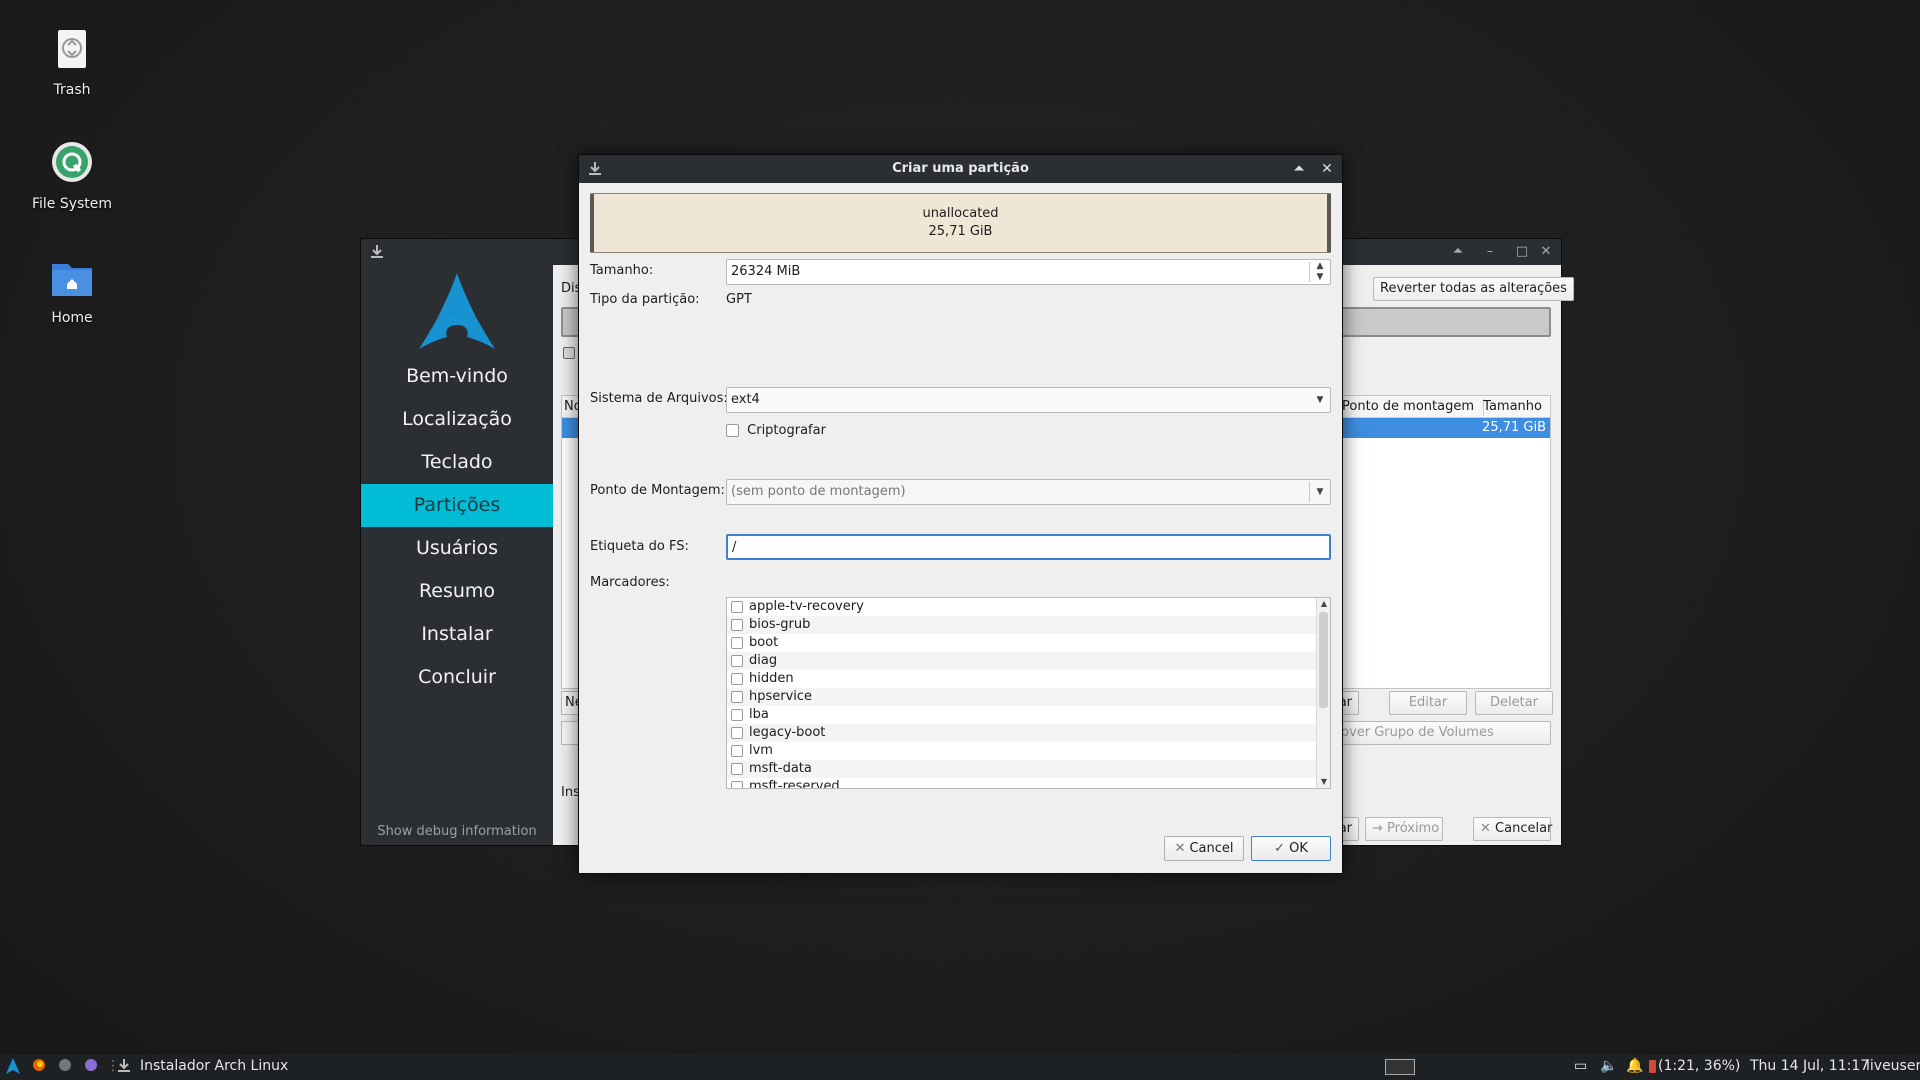 The height and width of the screenshot is (1080, 1920). Describe the element at coordinates (1022, 733) in the screenshot. I see `list-item: legacy-boot` at that location.